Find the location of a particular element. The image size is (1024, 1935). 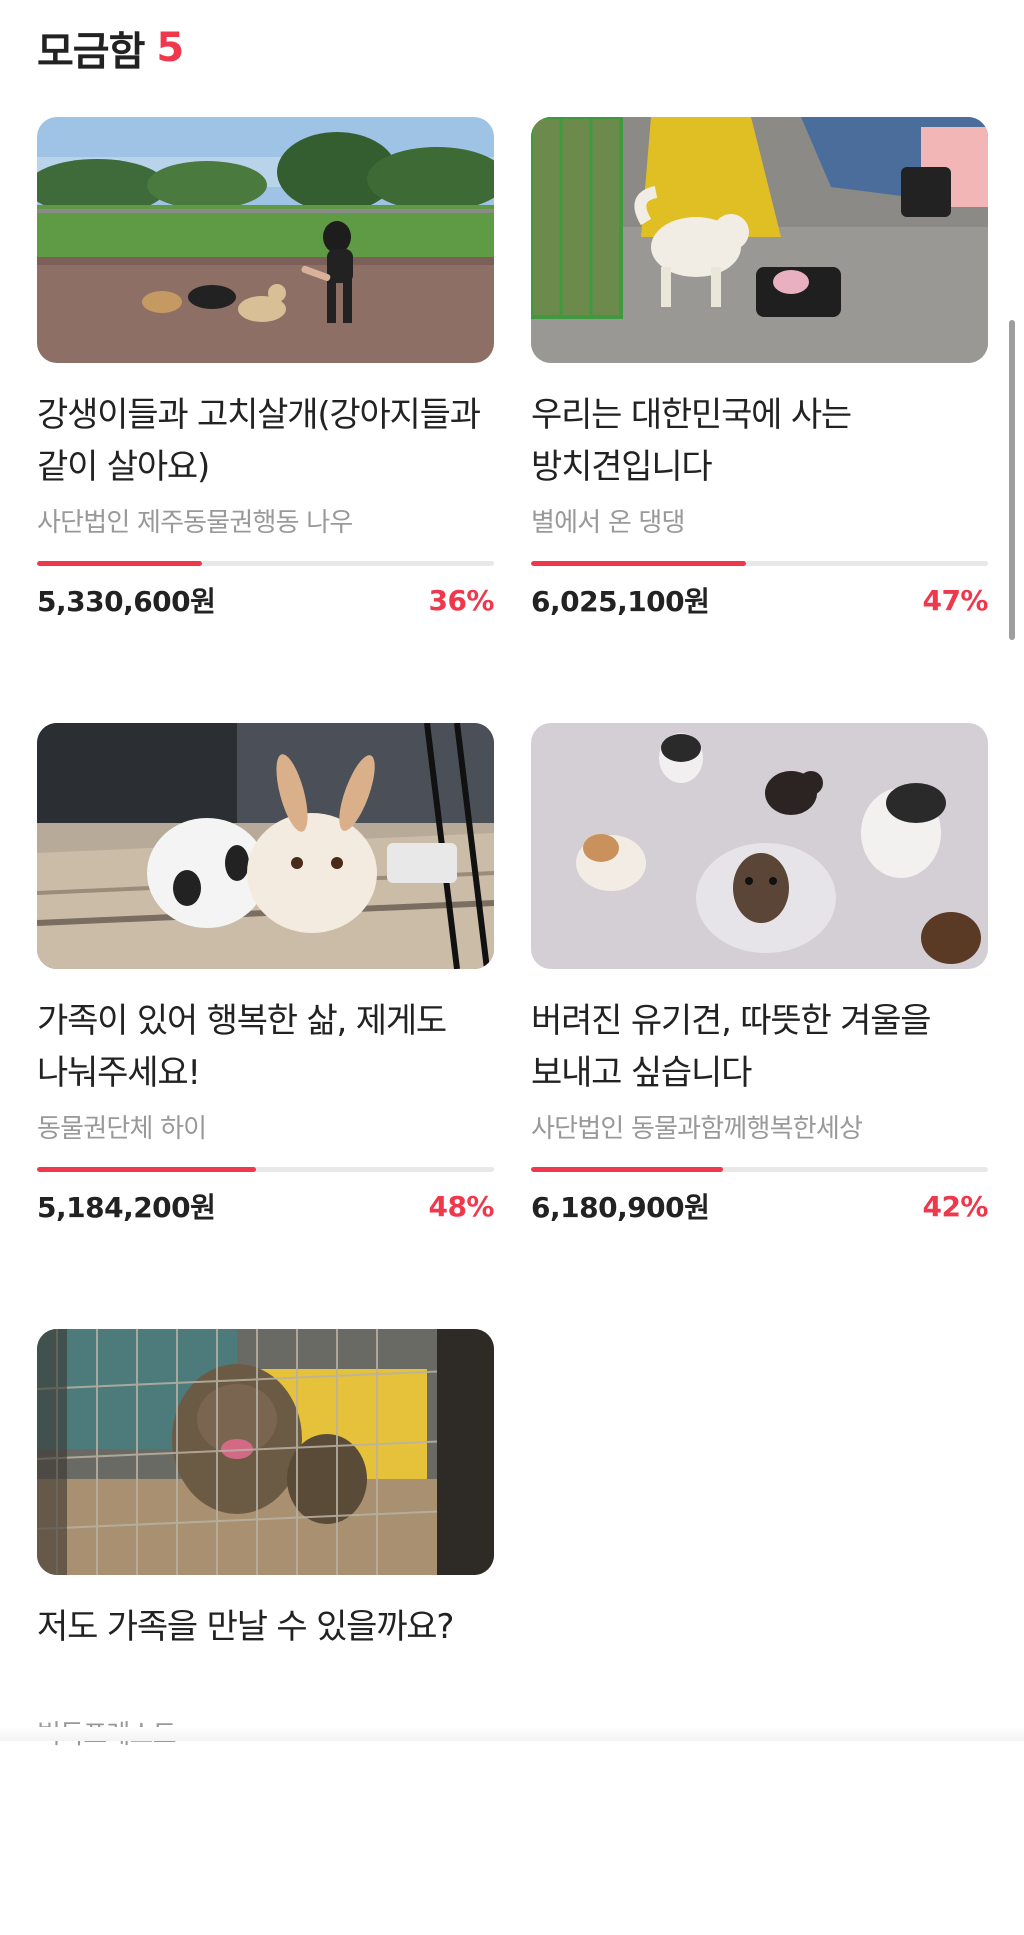

tethered-dog-photo is located at coordinates (759, 240).